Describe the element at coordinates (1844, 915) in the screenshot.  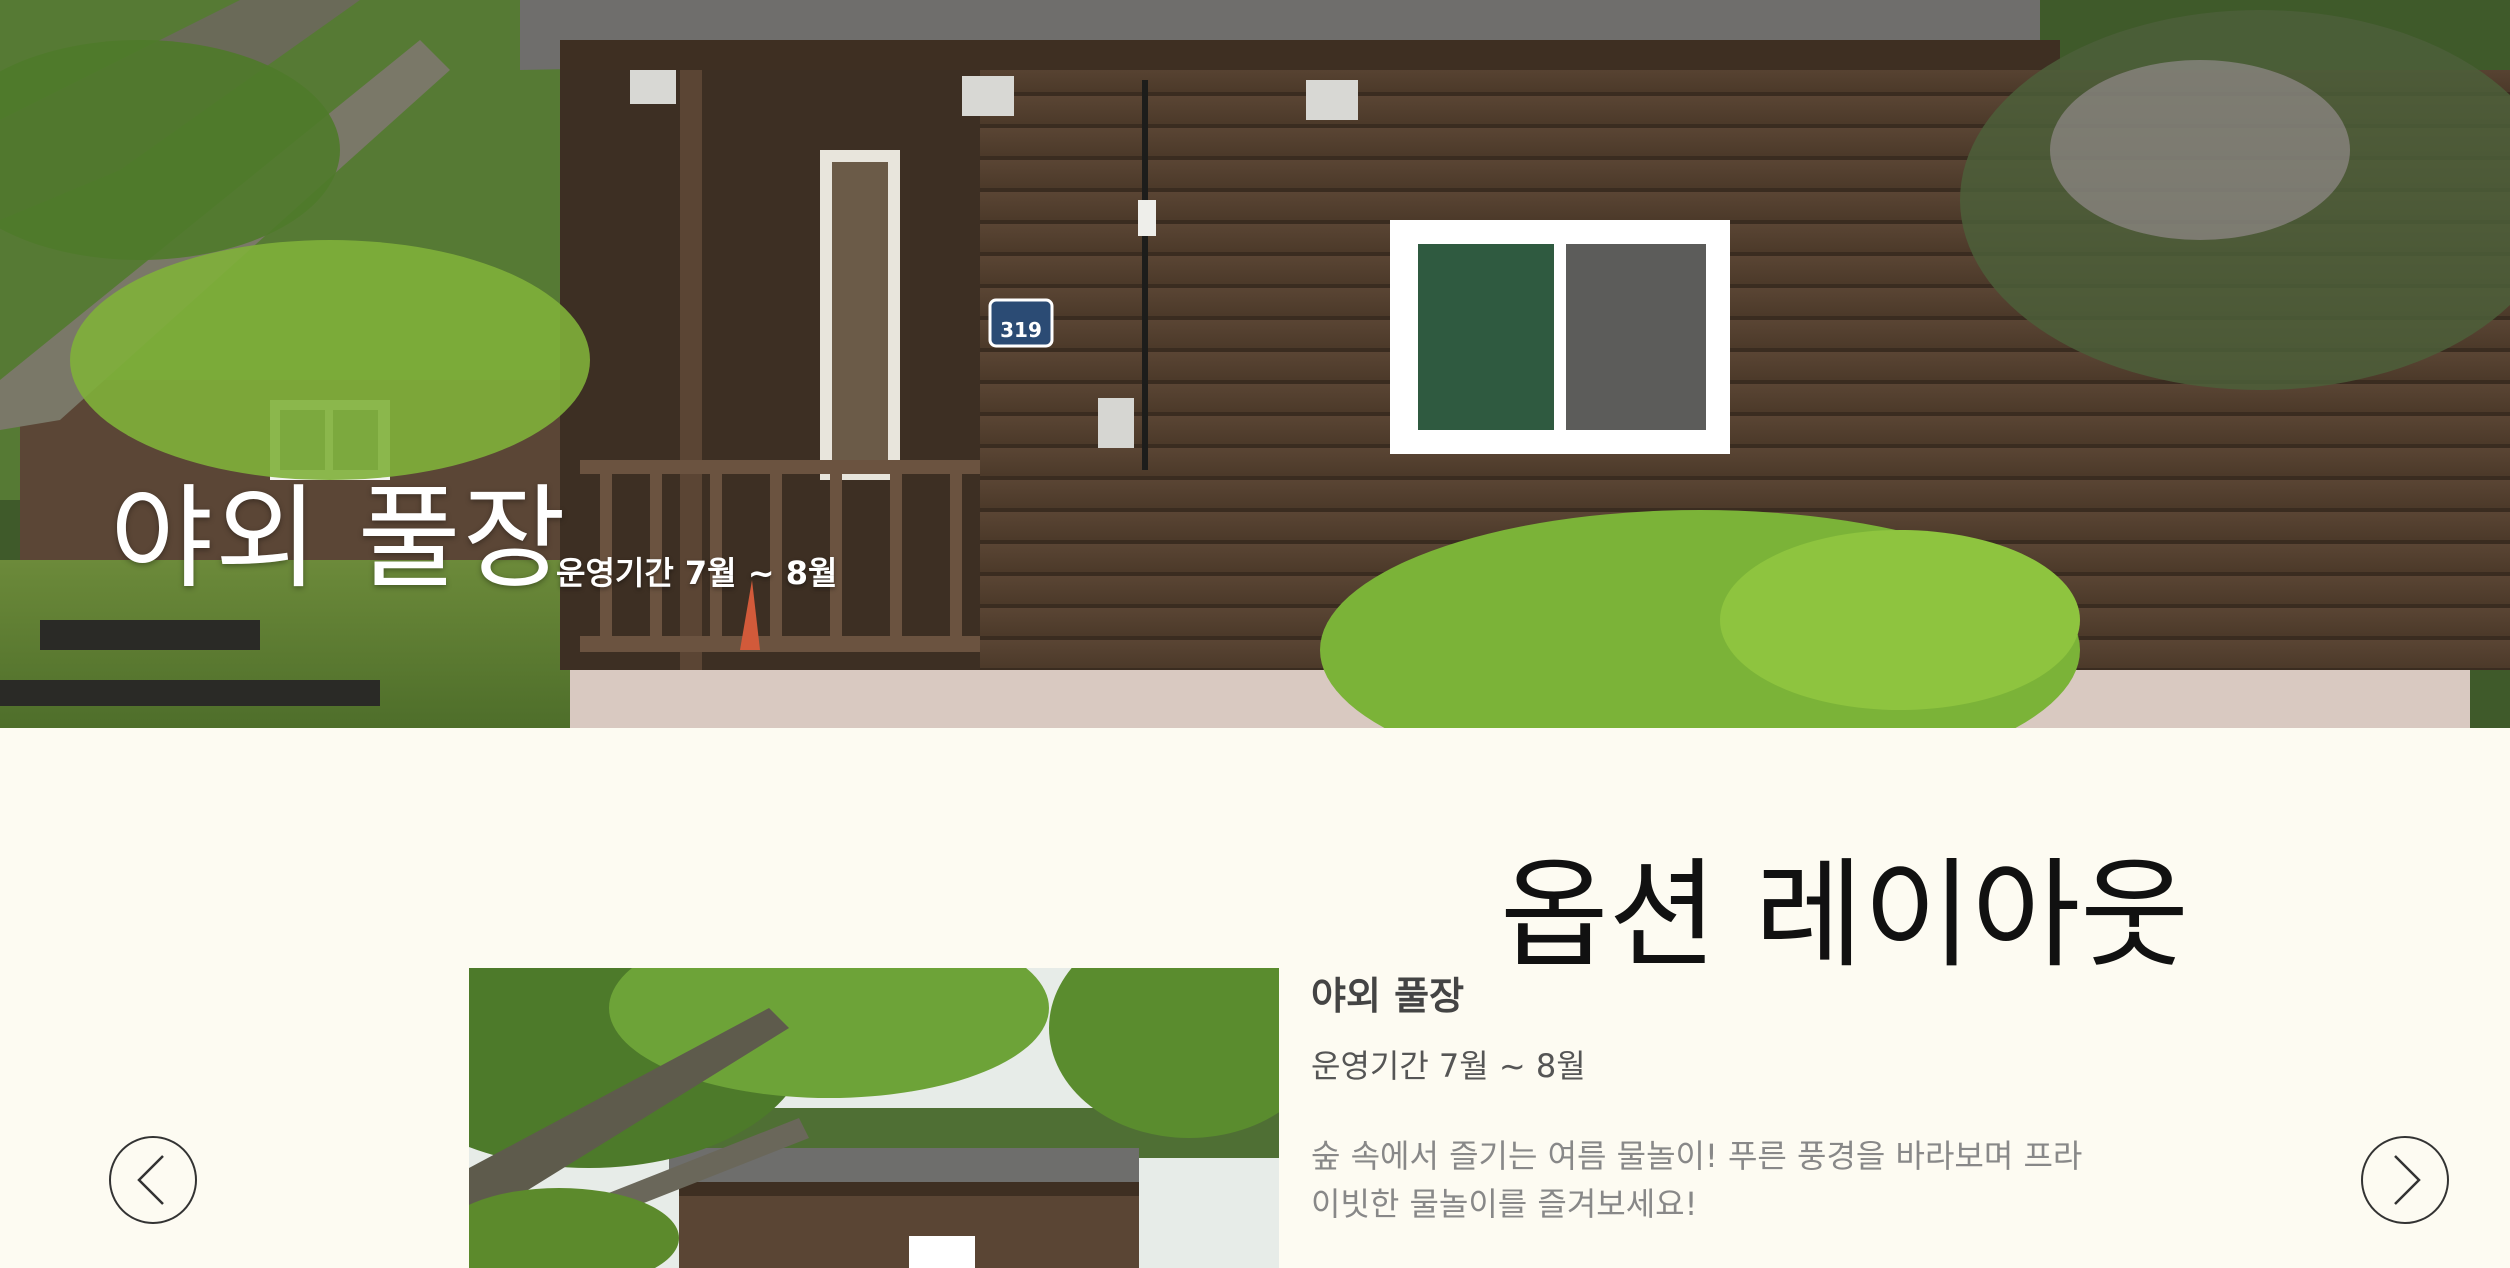
I see `section-title: 옵션 레이아웃` at that location.